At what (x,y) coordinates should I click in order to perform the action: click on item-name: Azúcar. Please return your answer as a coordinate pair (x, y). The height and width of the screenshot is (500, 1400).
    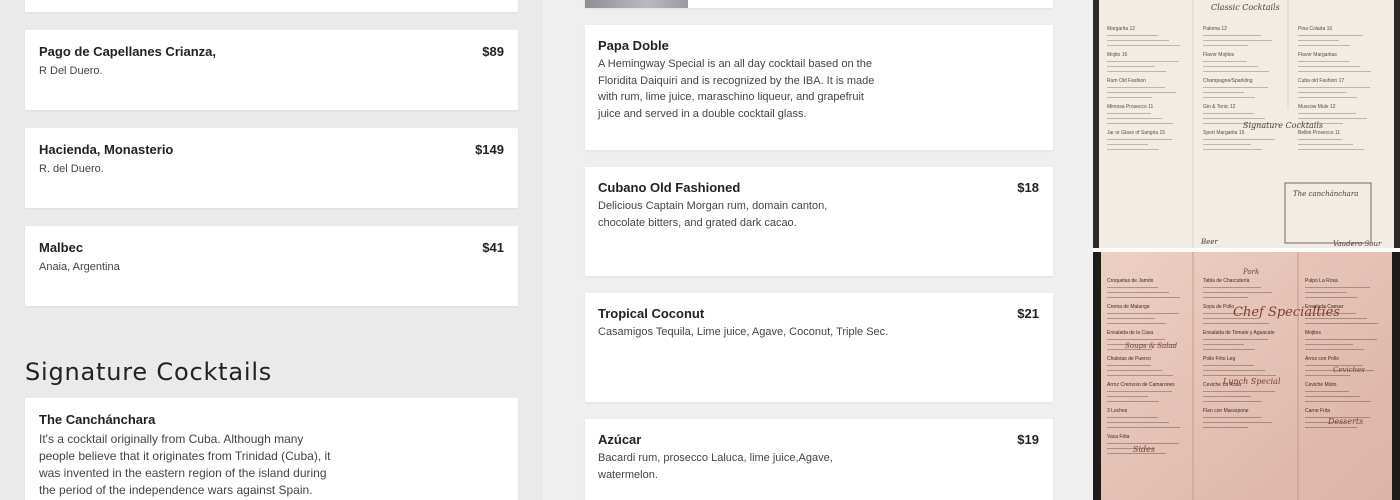
    Looking at the image, I should click on (620, 439).